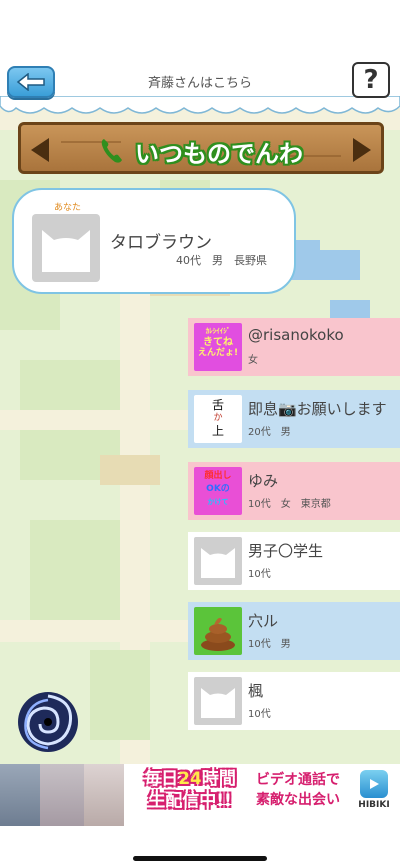 The height and width of the screenshot is (866, 400). Describe the element at coordinates (294, 419) in the screenshot. I see `list-item: 舌 か 上 即息📷お願いします 20代 男` at that location.